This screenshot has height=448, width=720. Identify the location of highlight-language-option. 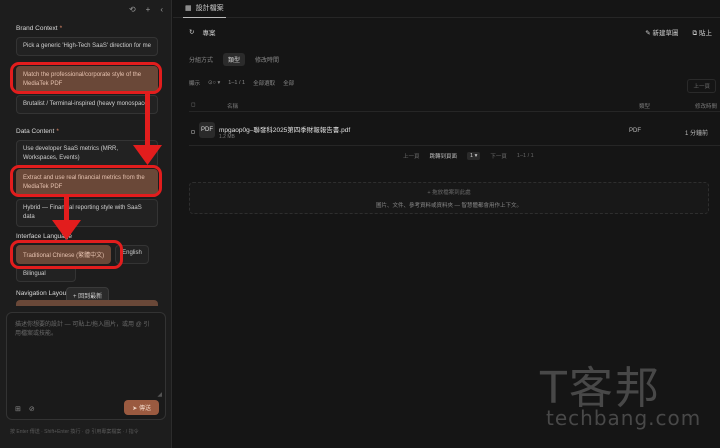
(66, 254).